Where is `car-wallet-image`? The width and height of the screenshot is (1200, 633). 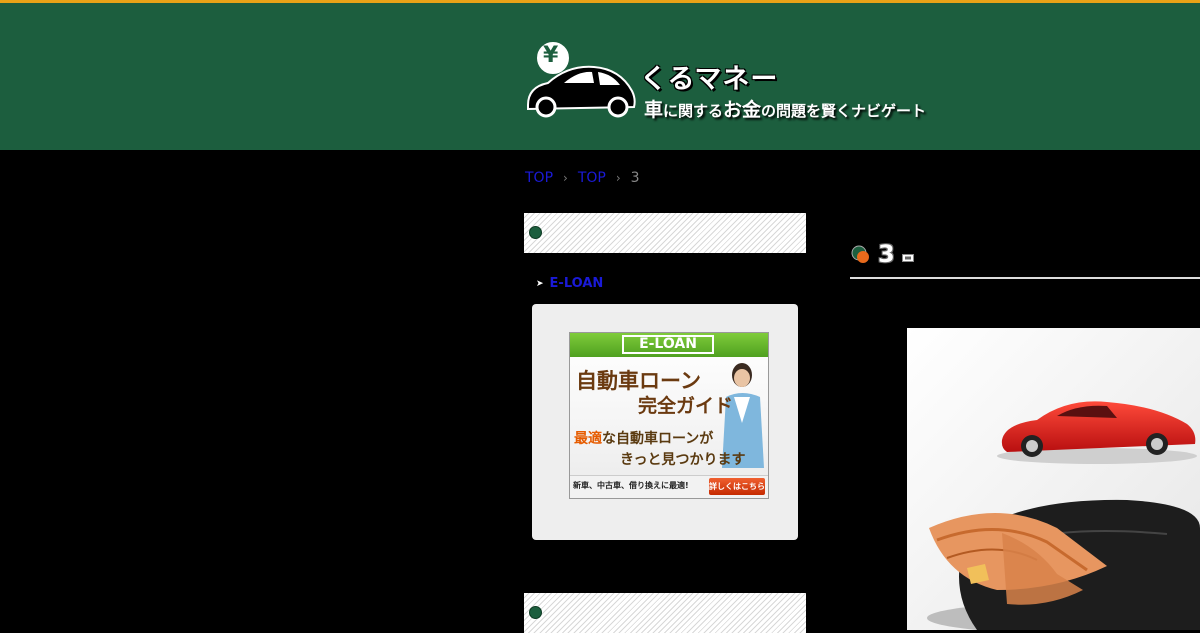 car-wallet-image is located at coordinates (1053, 479).